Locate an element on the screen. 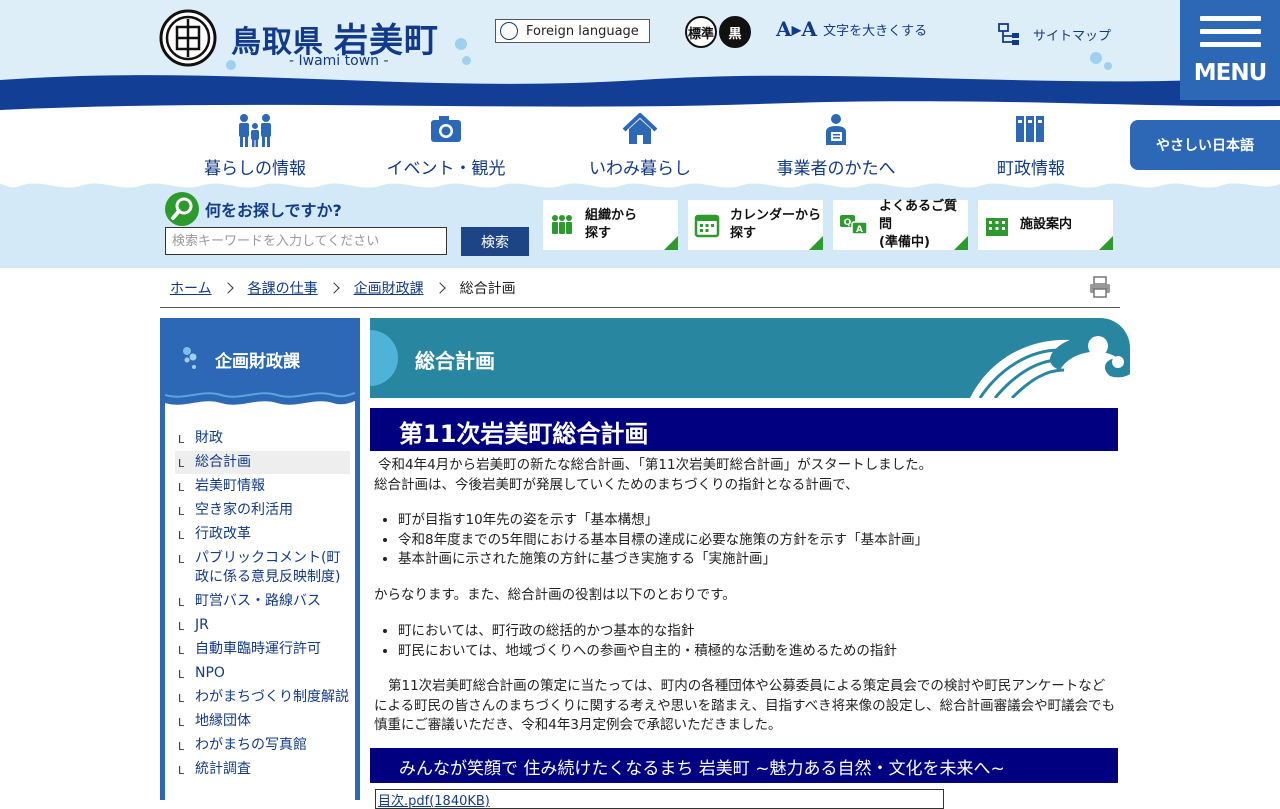 The image size is (1280, 809). side-nav-item: 地縁団体 is located at coordinates (262, 721).